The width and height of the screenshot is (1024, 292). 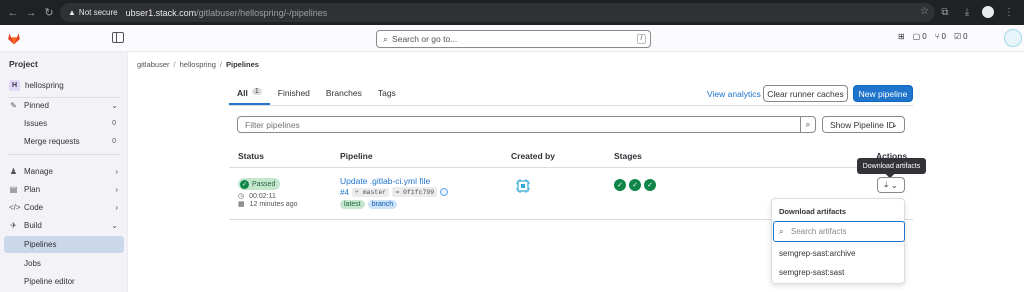 What do you see at coordinates (64, 207) in the screenshot?
I see `sidebar-item-code: </> Code ›` at bounding box center [64, 207].